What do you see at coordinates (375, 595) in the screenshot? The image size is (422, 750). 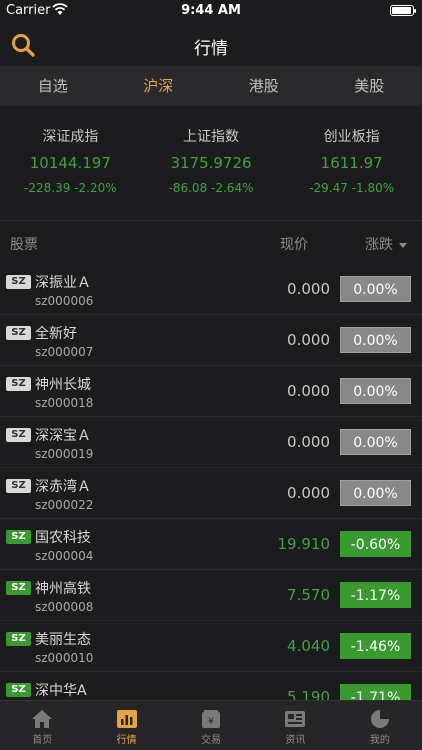 I see `stock-change-badge: -1.17%` at bounding box center [375, 595].